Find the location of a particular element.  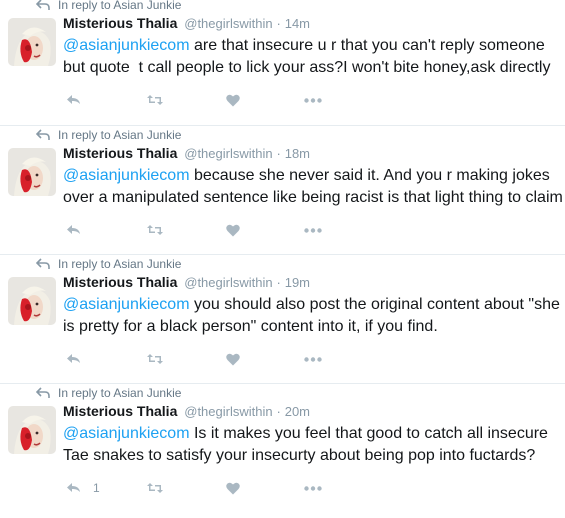

tweet-header: Misterious Thalia @thegirlswithin · 19m is located at coordinates (186, 282).